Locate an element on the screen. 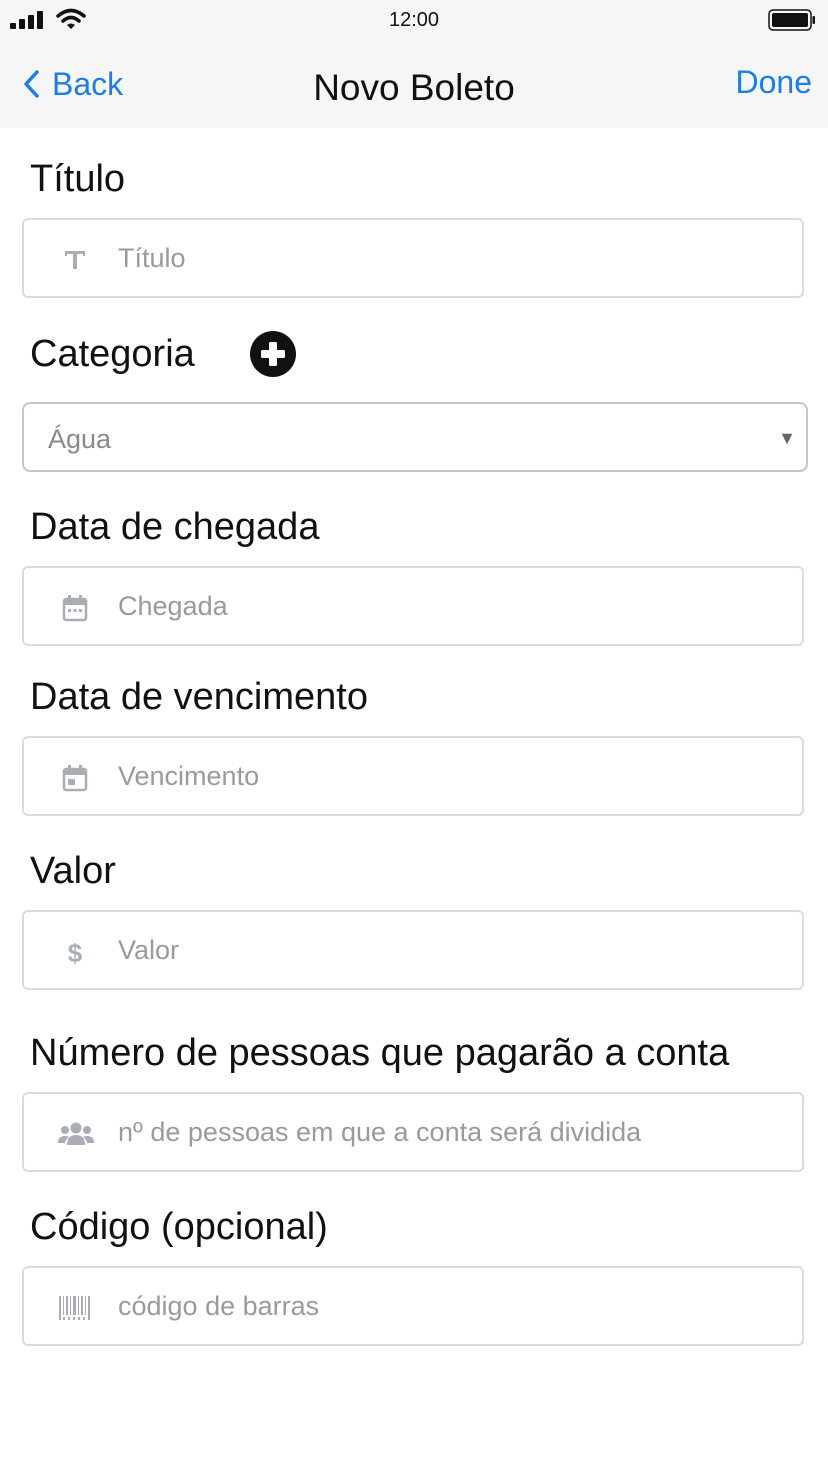  battery-icon is located at coordinates (791, 20).